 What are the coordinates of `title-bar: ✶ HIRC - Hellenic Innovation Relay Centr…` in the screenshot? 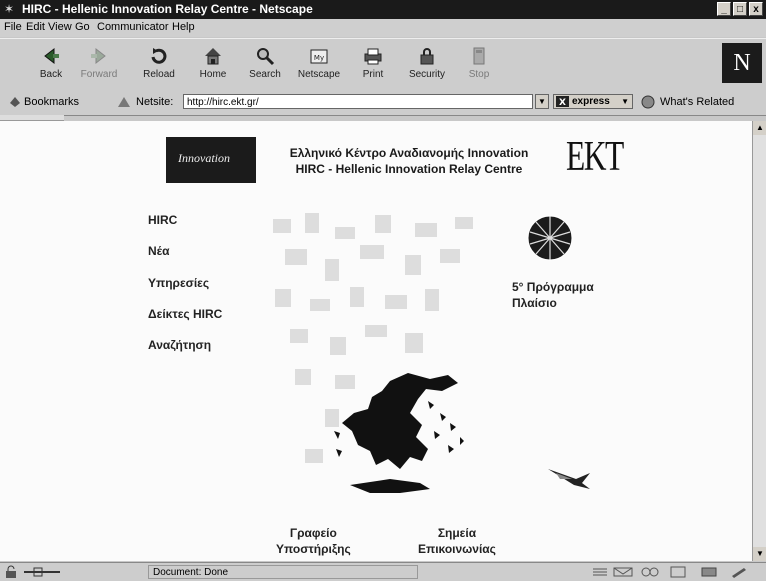 It's located at (383, 9).